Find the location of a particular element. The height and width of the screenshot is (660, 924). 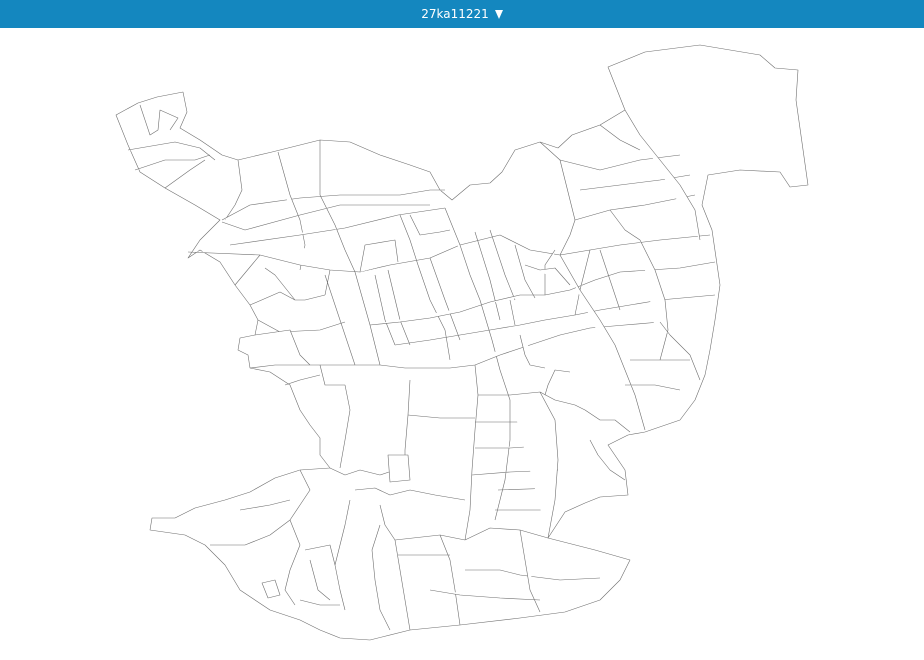

triangle-down-icon is located at coordinates (498, 14).